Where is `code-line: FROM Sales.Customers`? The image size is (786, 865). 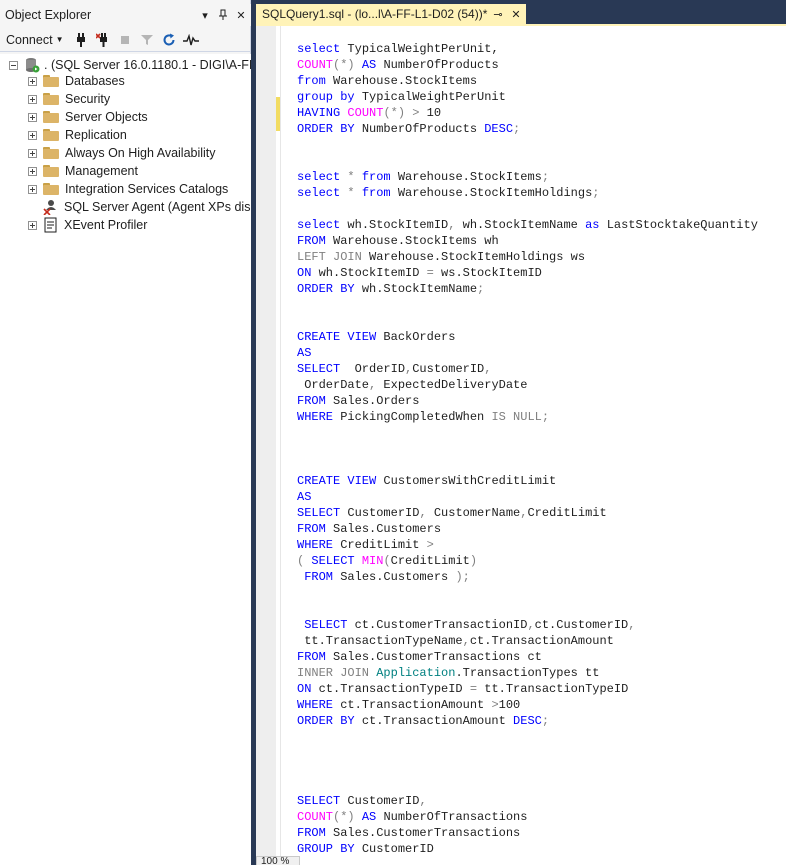
code-line: FROM Sales.Customers is located at coordinates (527, 529).